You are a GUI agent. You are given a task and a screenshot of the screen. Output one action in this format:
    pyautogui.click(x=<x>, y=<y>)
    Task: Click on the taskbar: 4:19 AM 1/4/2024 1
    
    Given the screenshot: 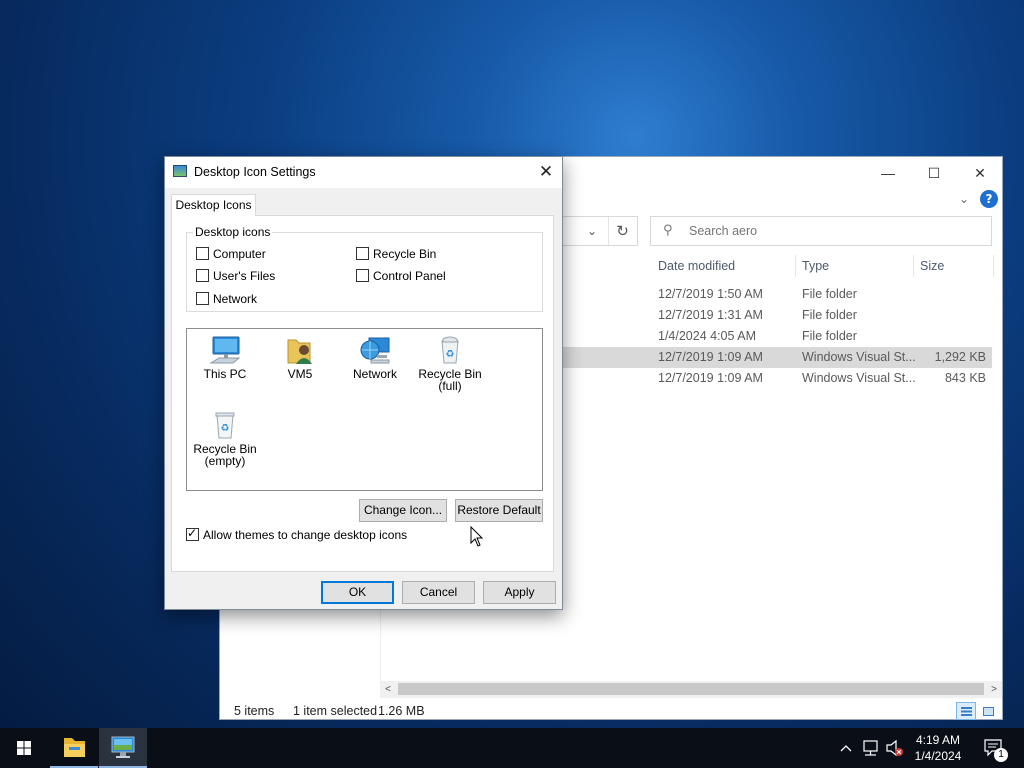 What is the action you would take?
    pyautogui.click(x=512, y=748)
    